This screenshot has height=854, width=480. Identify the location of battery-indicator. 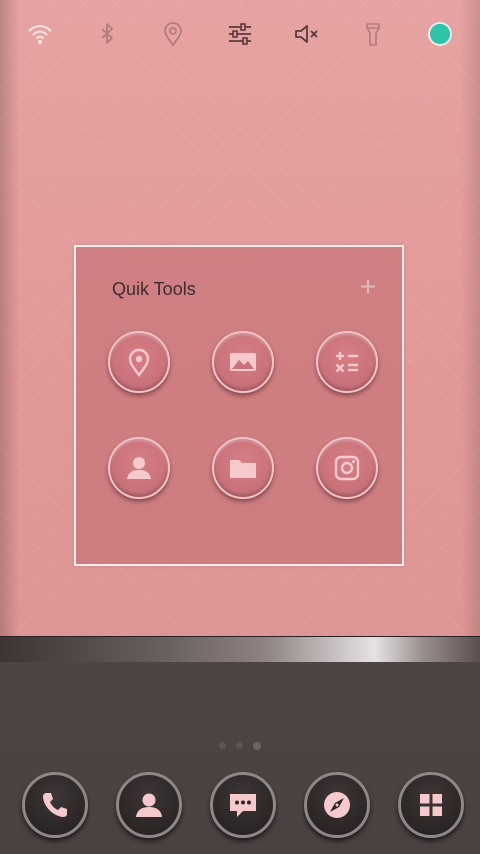
(440, 34).